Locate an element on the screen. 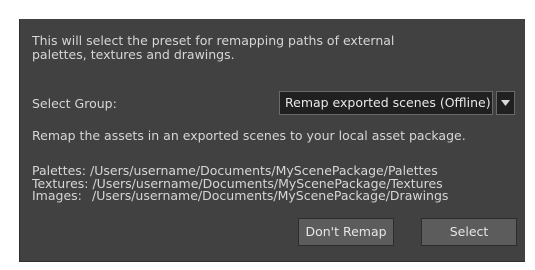 The image size is (535, 270). images-label: Images: is located at coordinates (57, 195).